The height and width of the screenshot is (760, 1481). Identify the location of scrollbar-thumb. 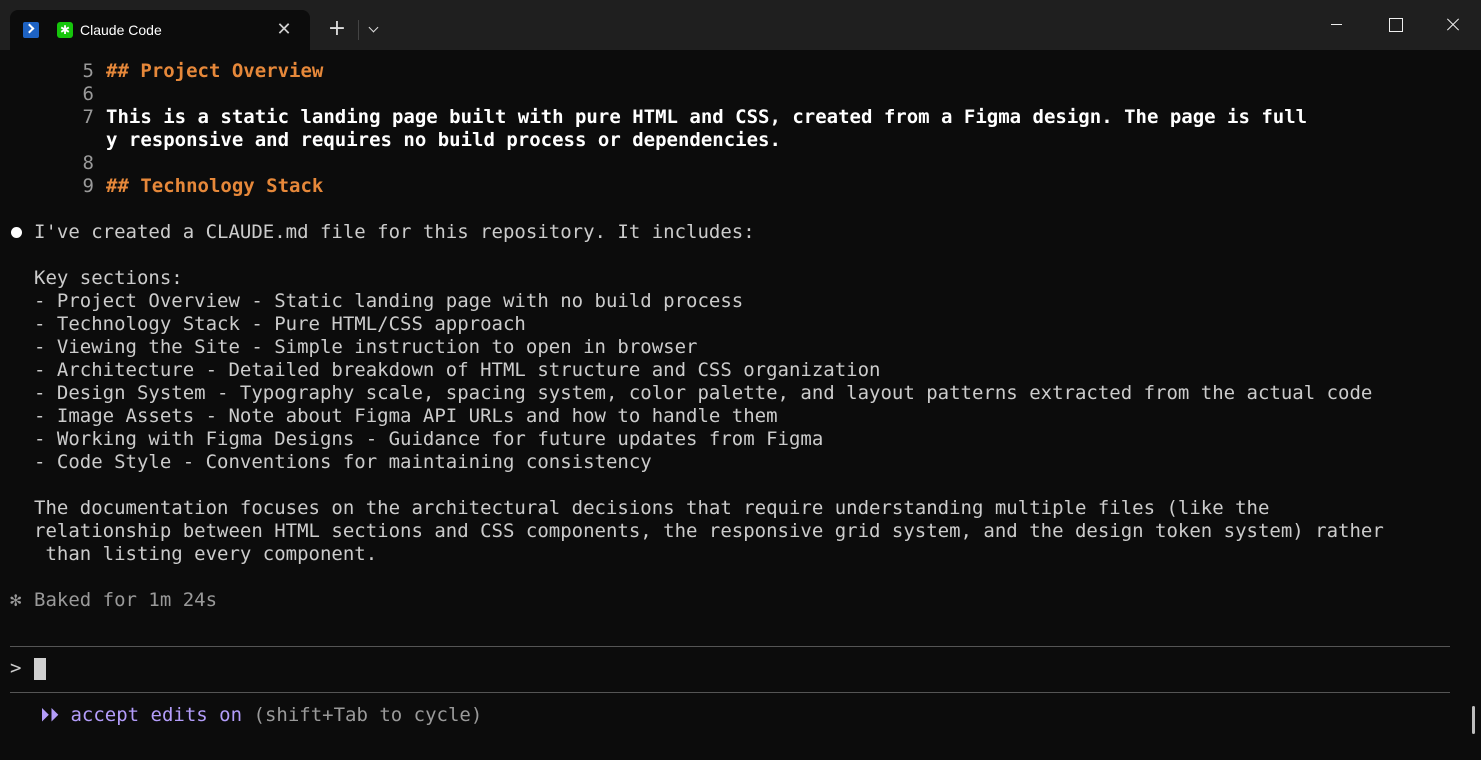
(1473, 720).